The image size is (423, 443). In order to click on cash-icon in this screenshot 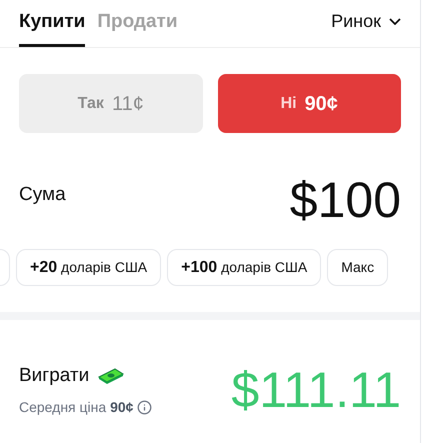, I will do `click(111, 376)`.